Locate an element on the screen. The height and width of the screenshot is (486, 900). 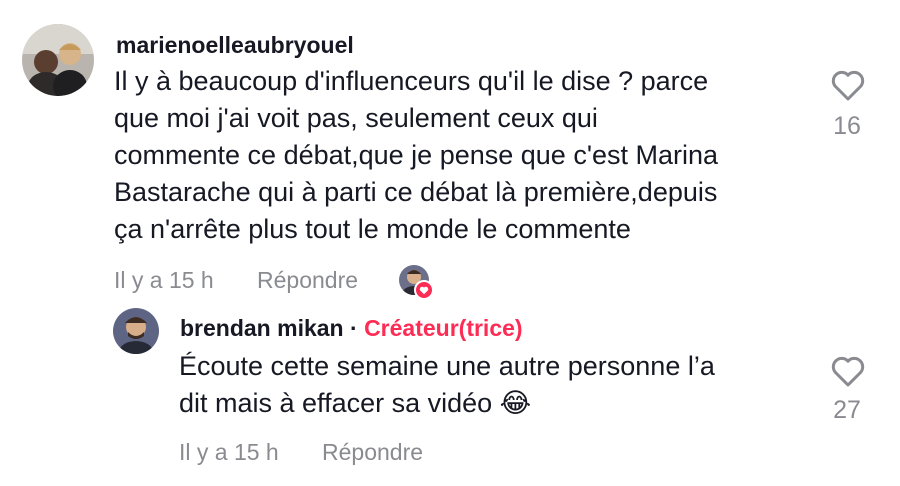
like-count: 27 is located at coordinates (847, 410).